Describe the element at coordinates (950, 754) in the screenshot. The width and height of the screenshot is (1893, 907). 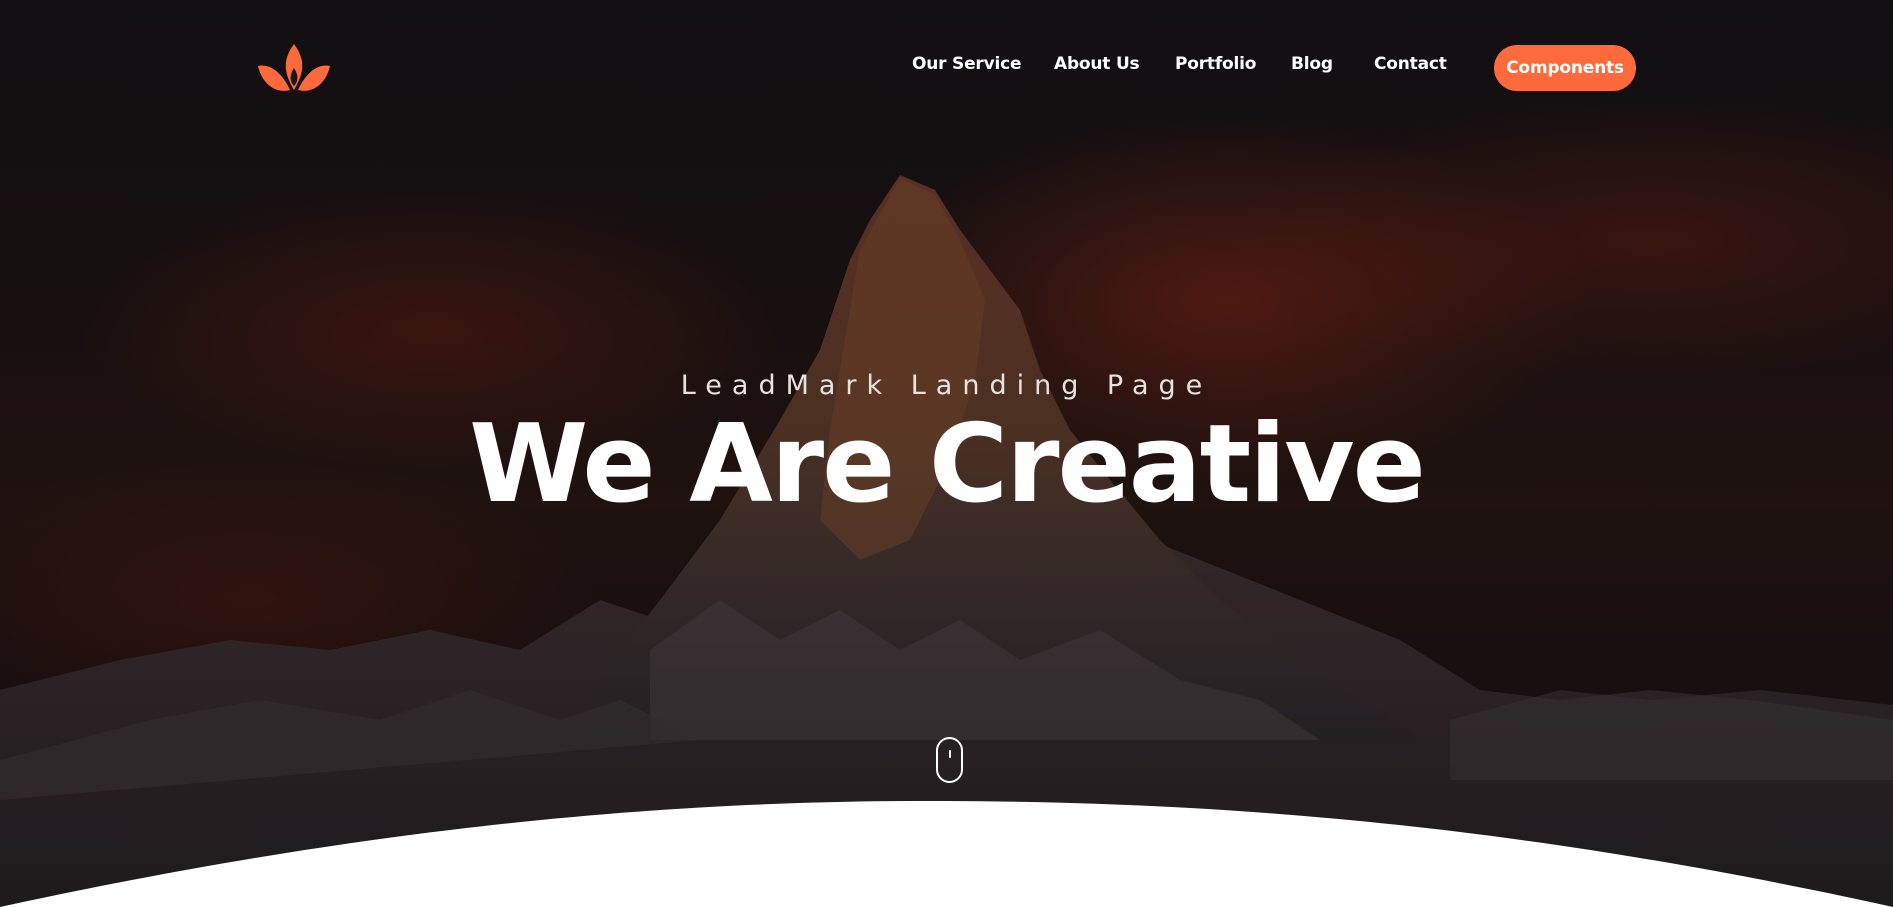
I see `mouse-wheel` at that location.